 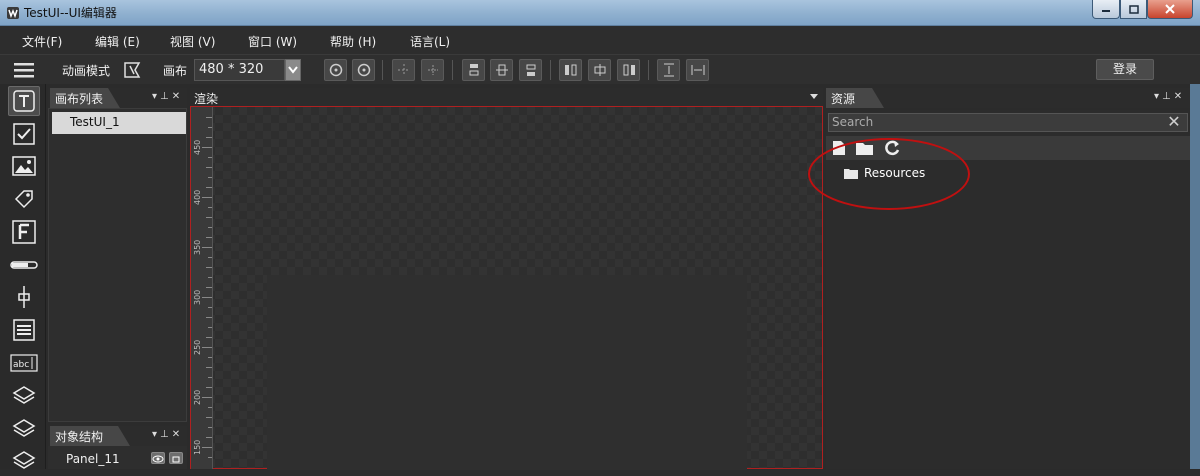 I want to click on resource-search-input: Search, so click(x=1008, y=122).